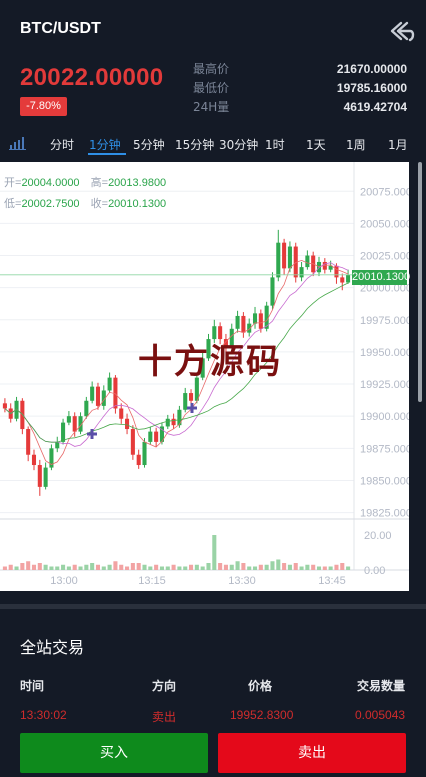 This screenshot has width=426, height=777. Describe the element at coordinates (356, 144) in the screenshot. I see `tab-1week: 1周` at that location.